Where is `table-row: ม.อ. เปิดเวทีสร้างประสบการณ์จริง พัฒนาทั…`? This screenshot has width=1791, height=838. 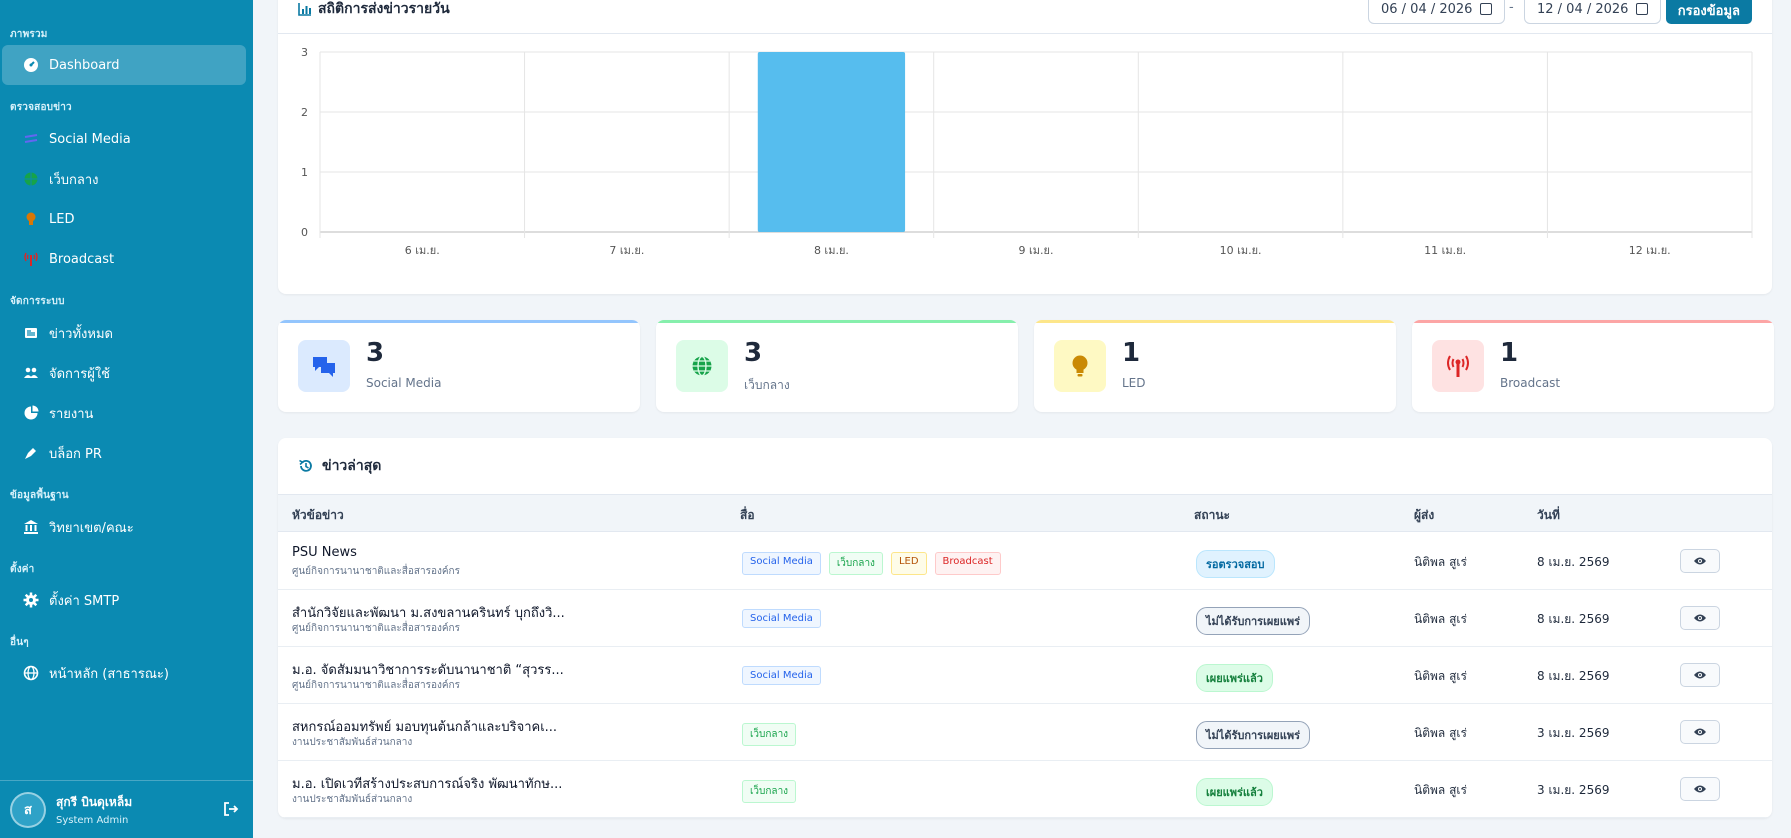
table-row: ม.อ. เปิดเวทีสร้างประสบการณ์จริง พัฒนาทั… is located at coordinates (1025, 789).